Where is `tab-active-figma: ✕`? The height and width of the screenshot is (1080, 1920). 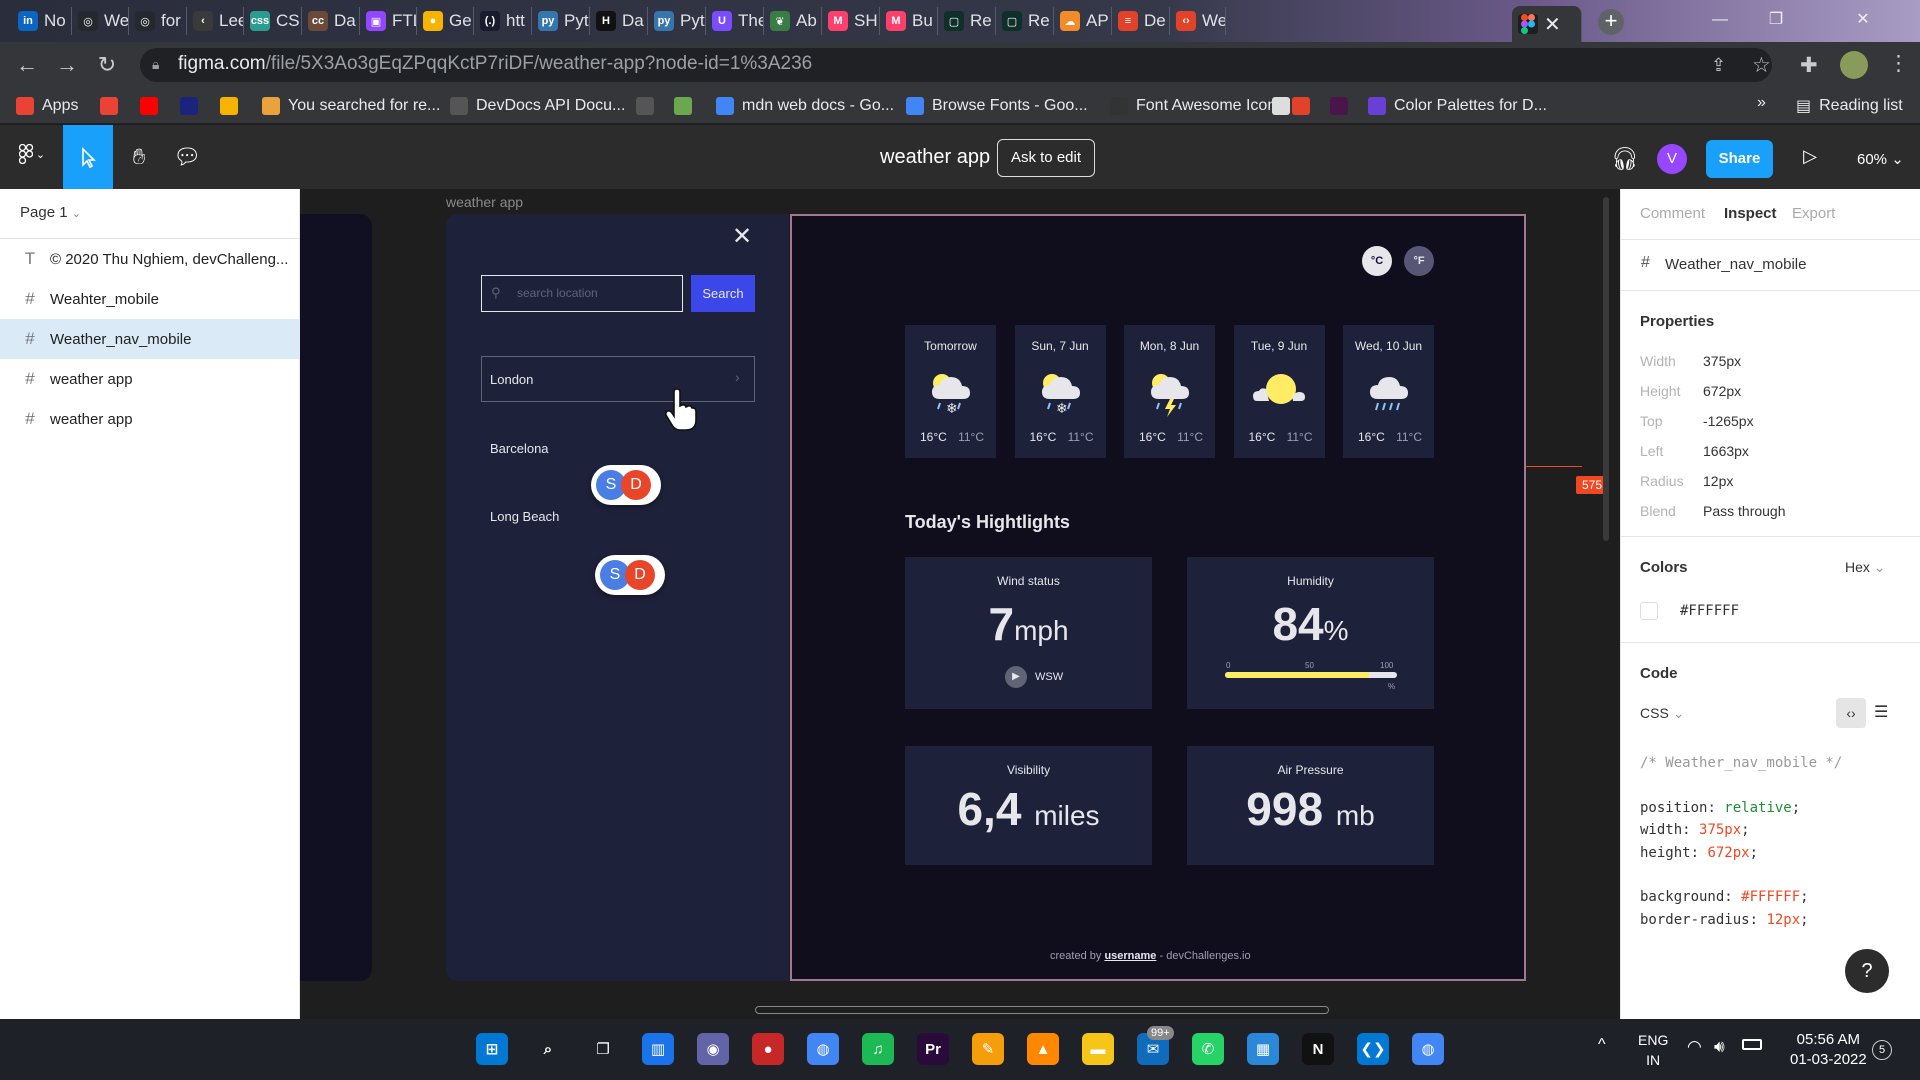 tab-active-figma: ✕ is located at coordinates (1547, 24).